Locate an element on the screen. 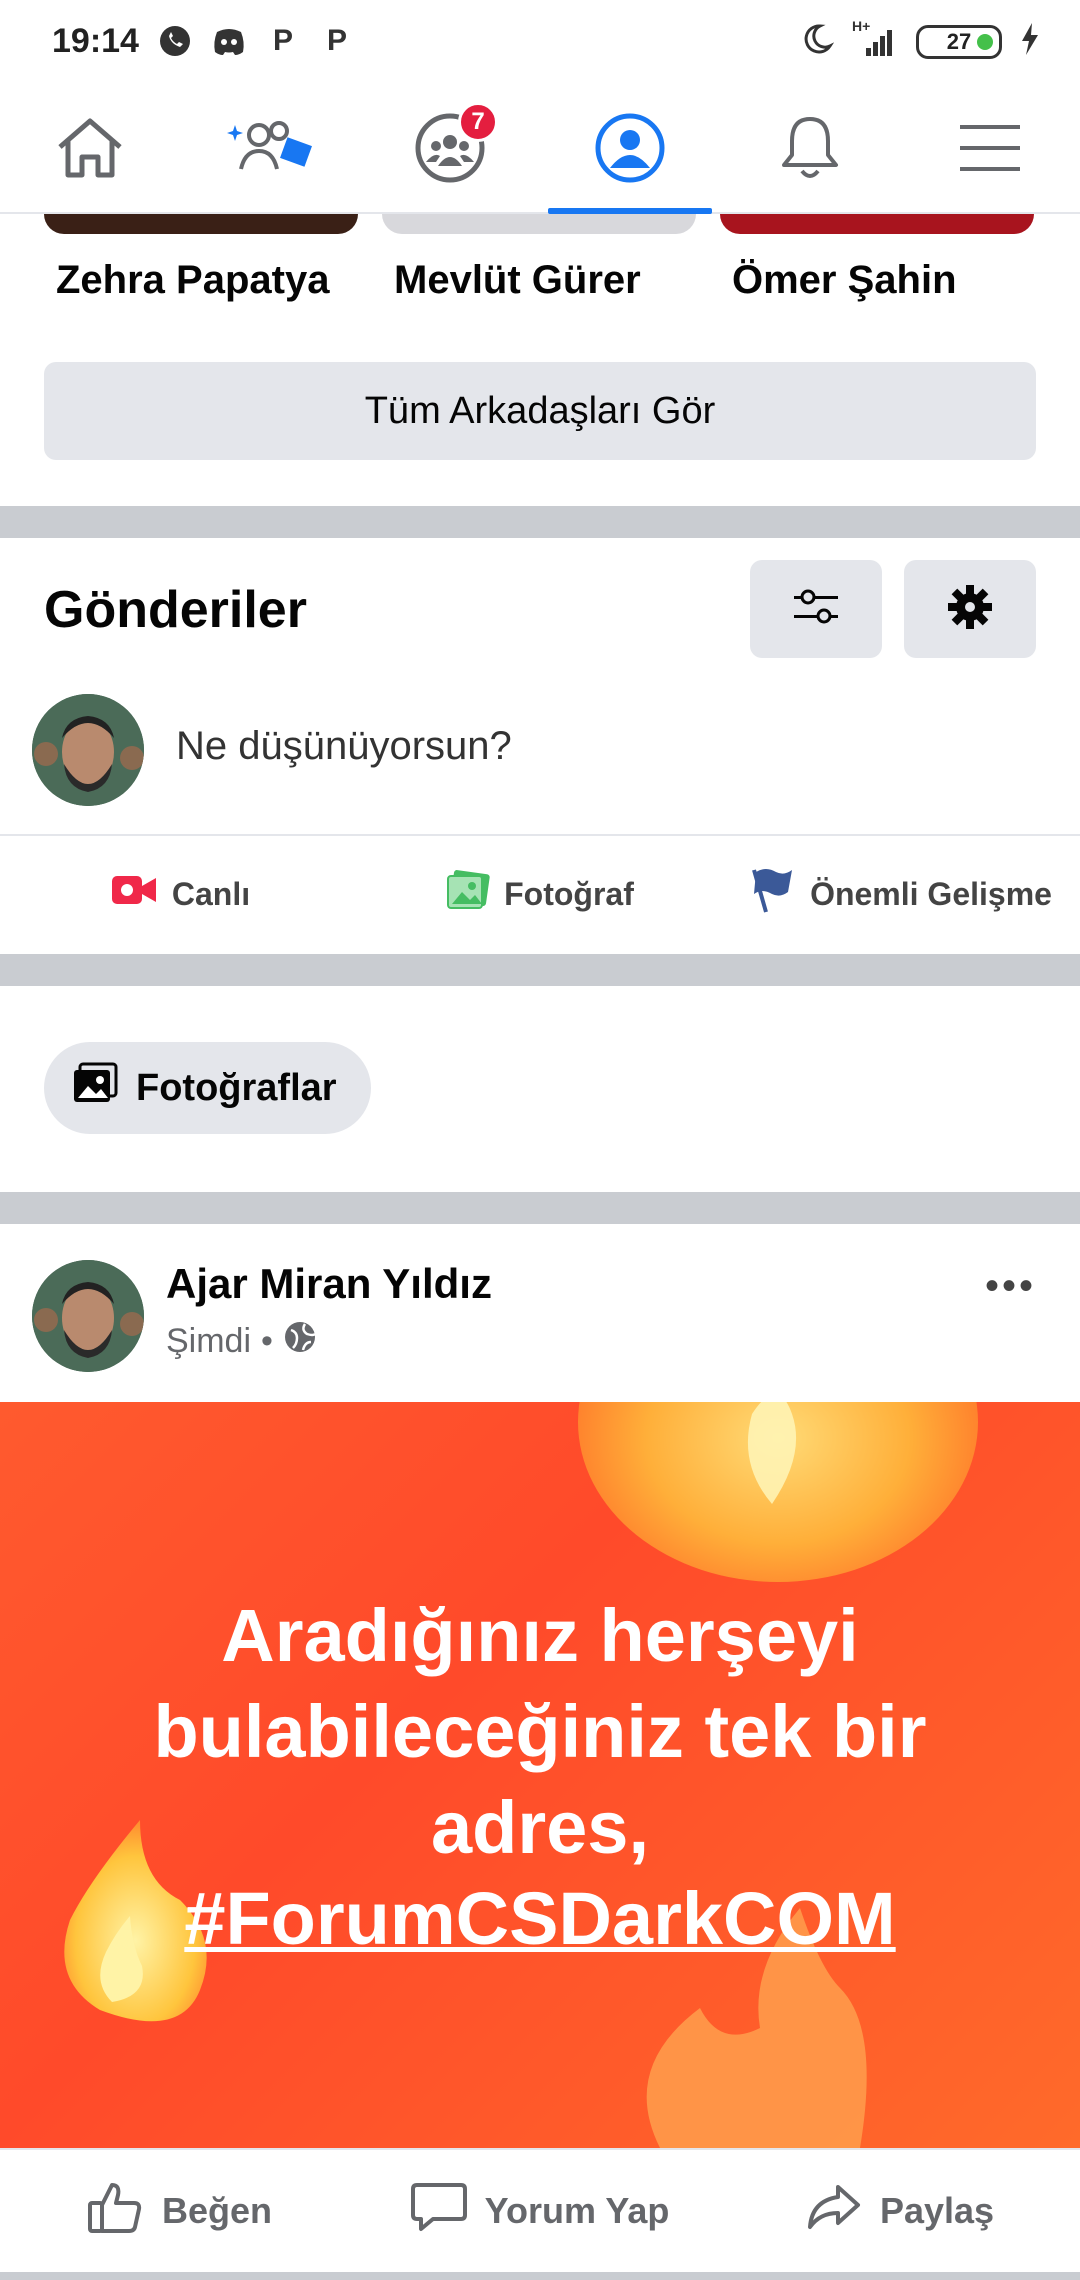  post-actions: Beğen Yorum Yap Paylaş is located at coordinates (540, 2210).